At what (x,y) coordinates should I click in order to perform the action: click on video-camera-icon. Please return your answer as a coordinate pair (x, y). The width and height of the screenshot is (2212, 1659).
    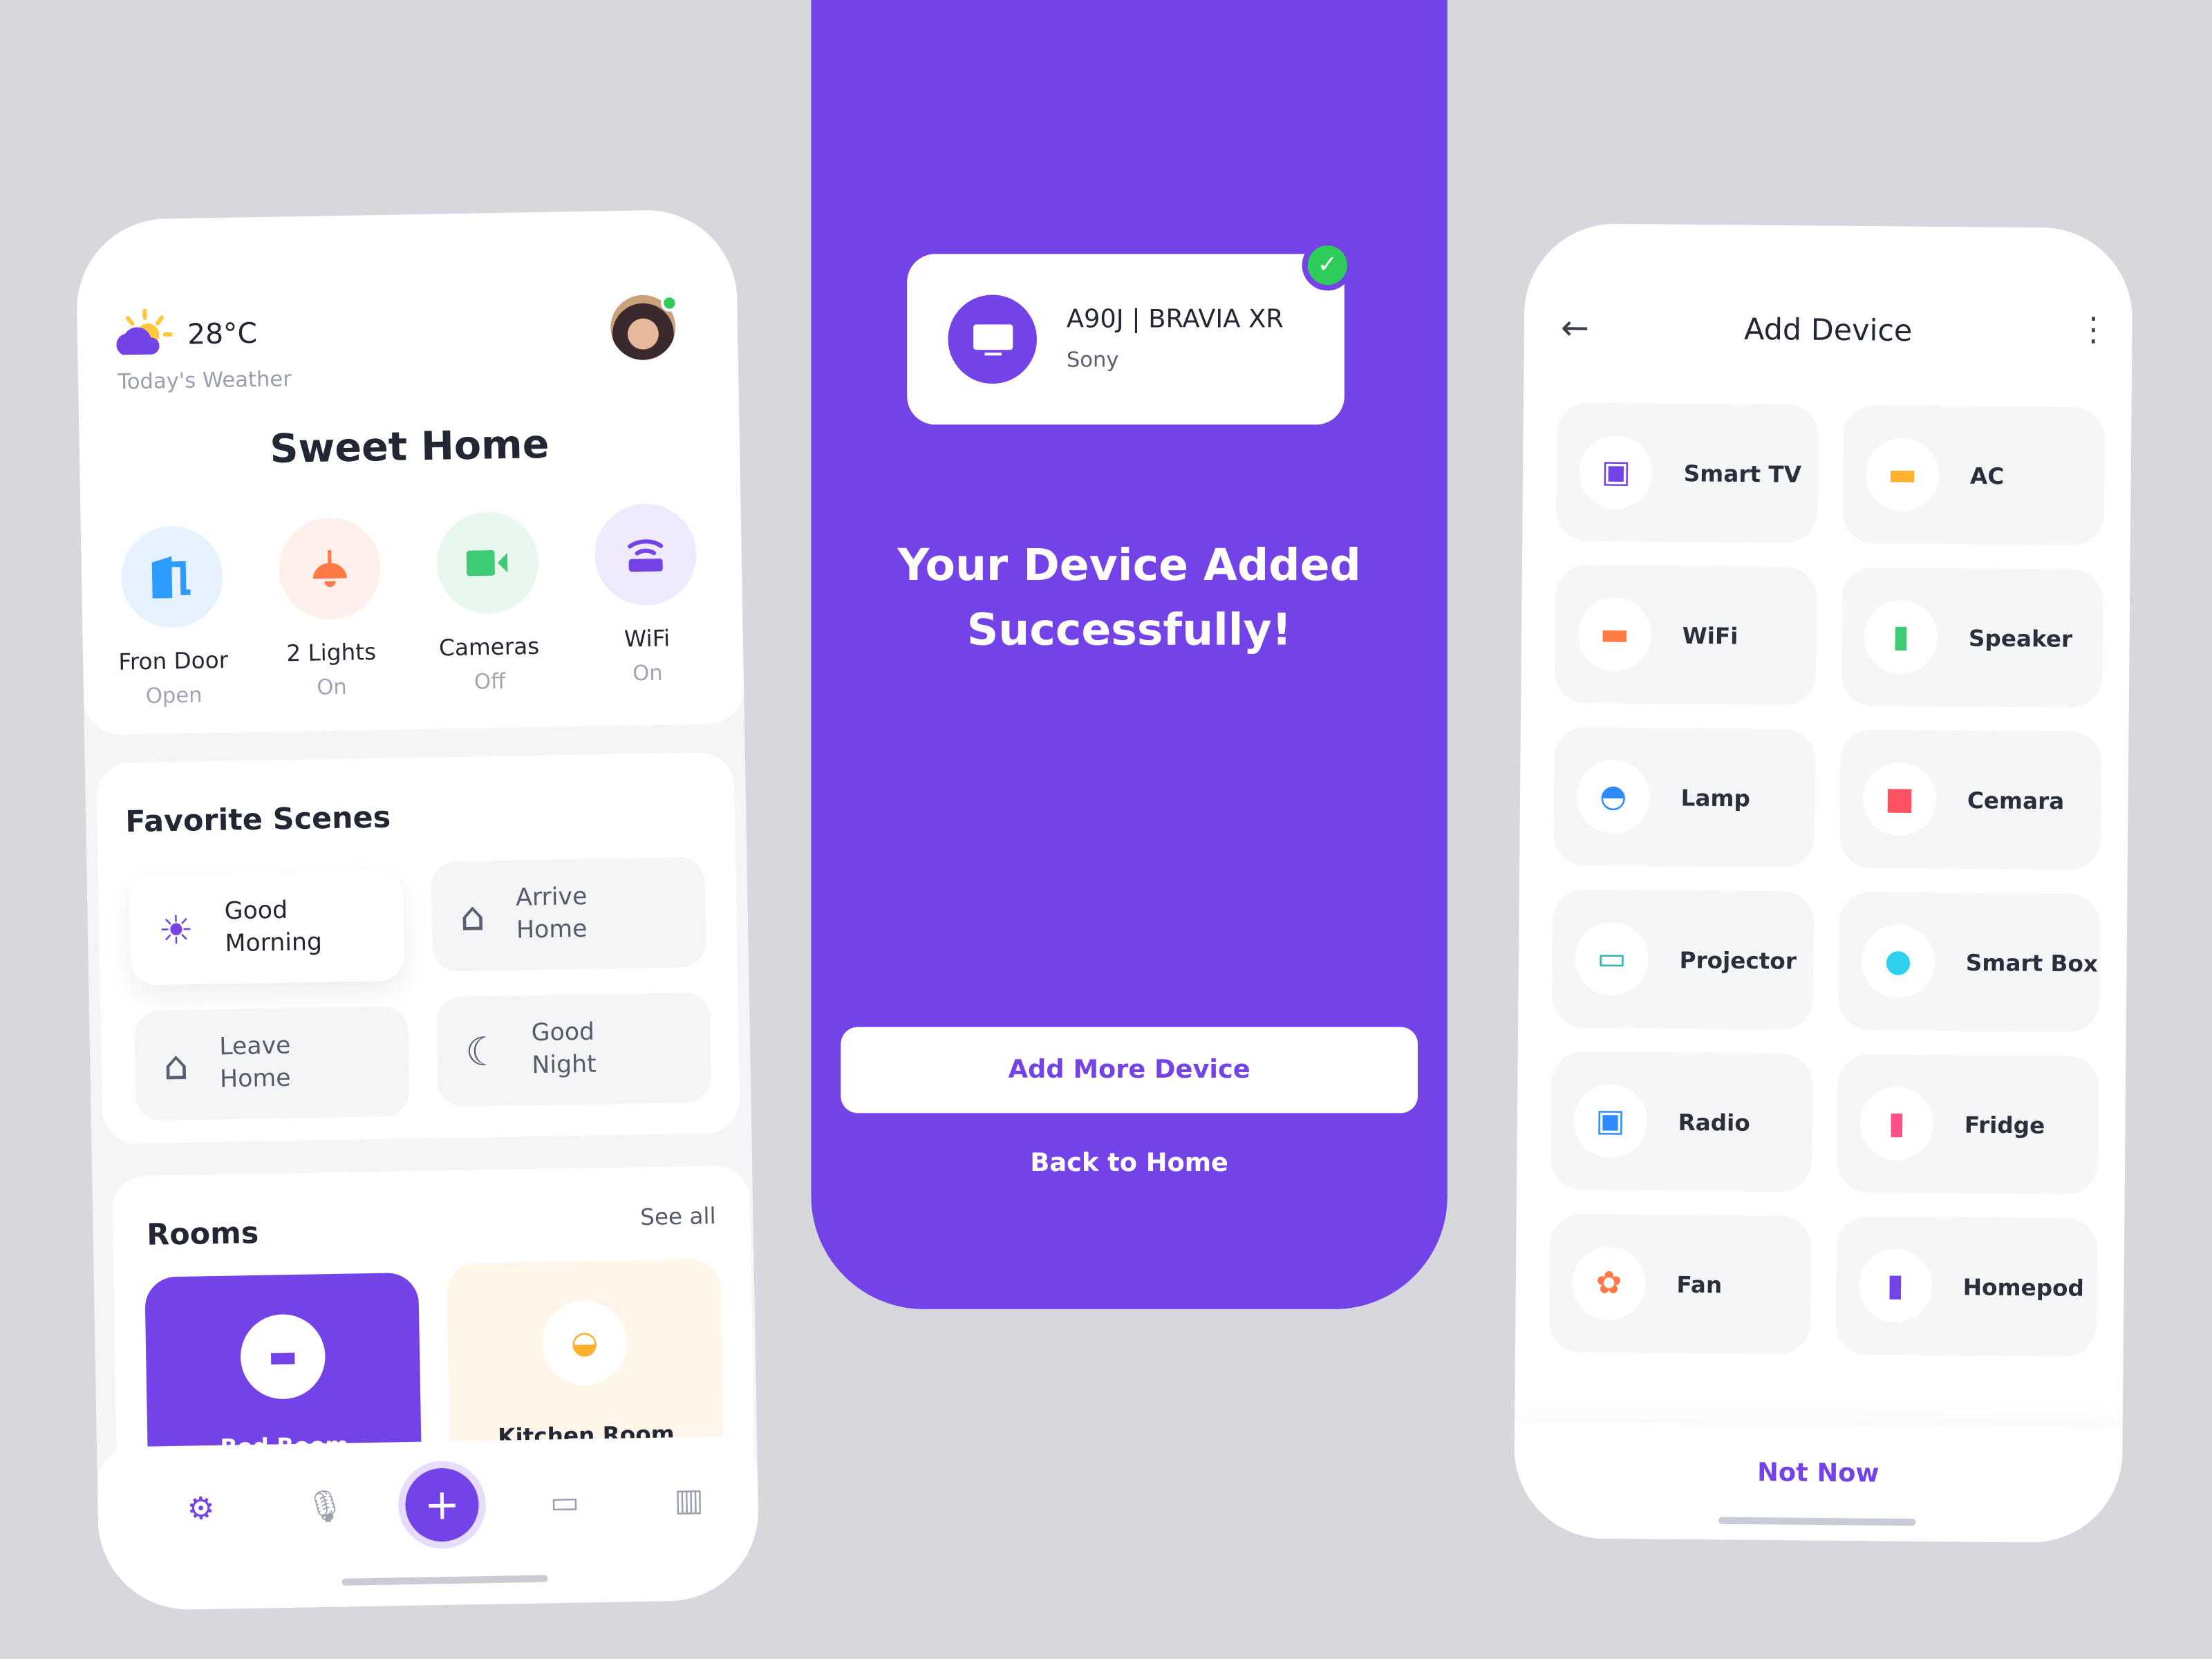
    Looking at the image, I should click on (488, 563).